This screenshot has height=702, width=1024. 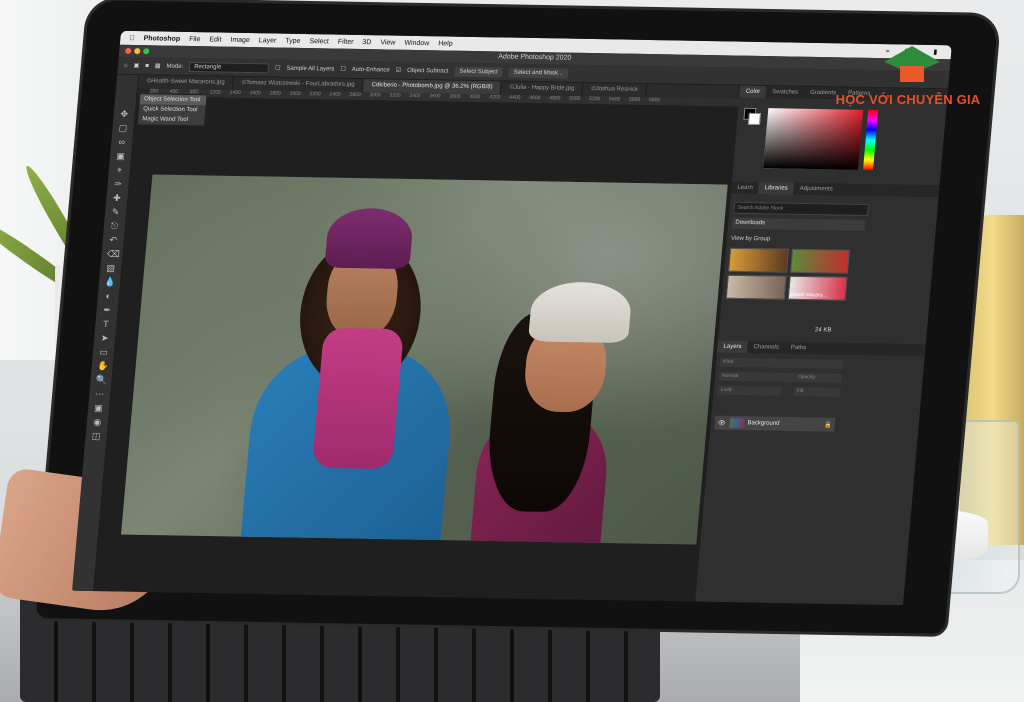 I want to click on mode-label: Mode:, so click(x=175, y=66).